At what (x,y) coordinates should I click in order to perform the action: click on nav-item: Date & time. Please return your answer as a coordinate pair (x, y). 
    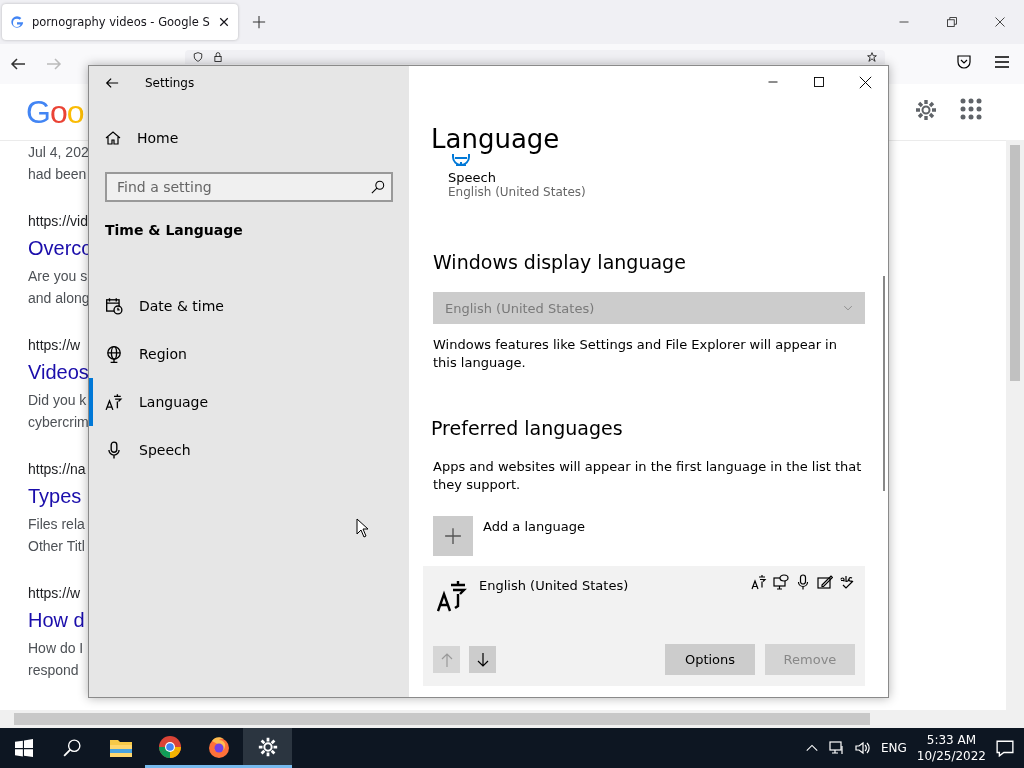
    Looking at the image, I should click on (249, 306).